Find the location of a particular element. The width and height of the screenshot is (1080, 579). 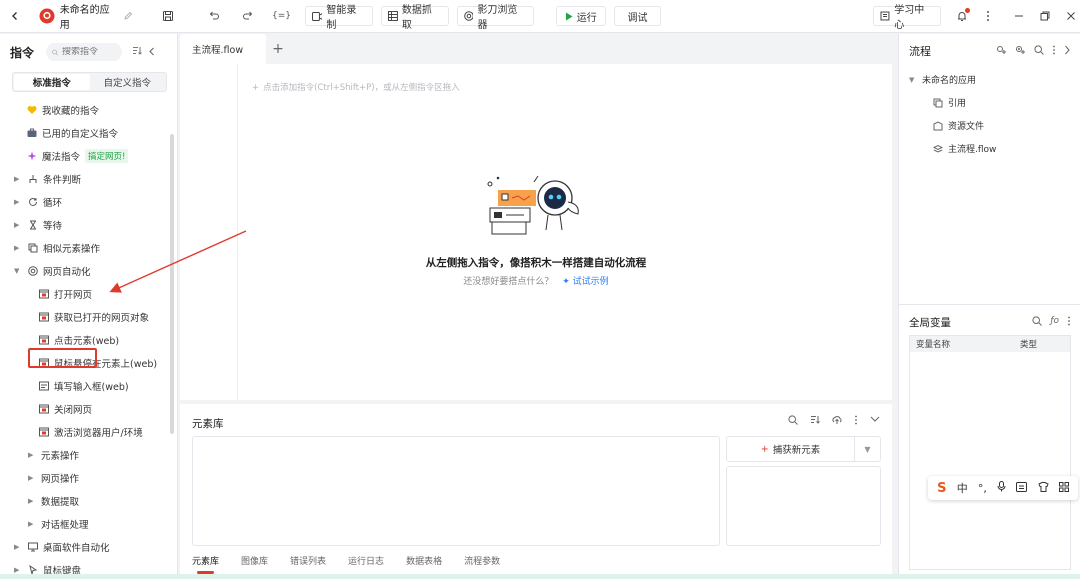

empty-state-illustration-icon is located at coordinates (533, 205).